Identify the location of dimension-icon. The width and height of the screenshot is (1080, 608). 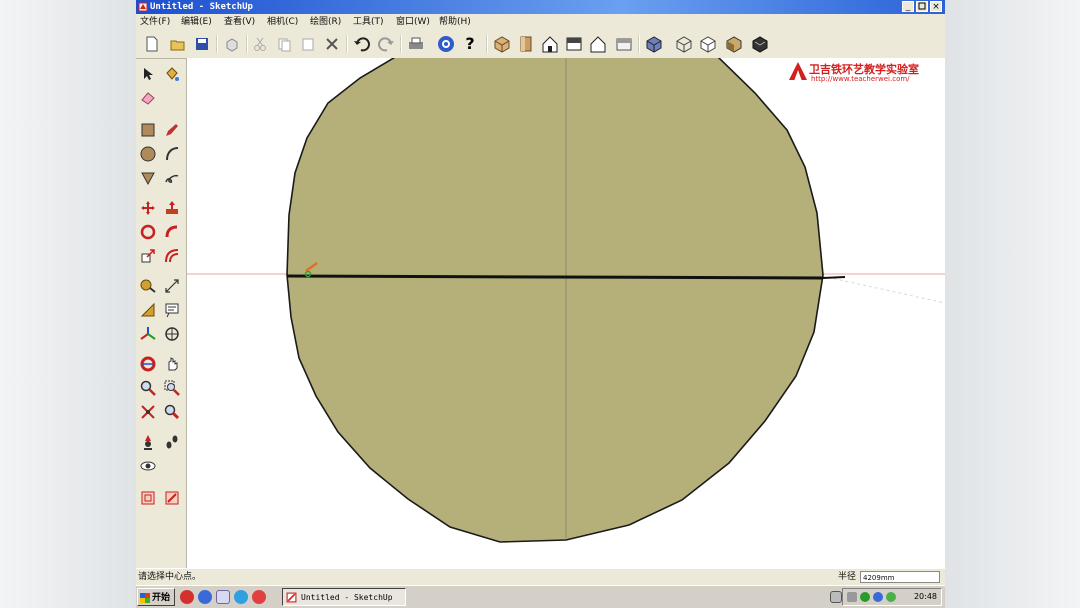
(172, 286).